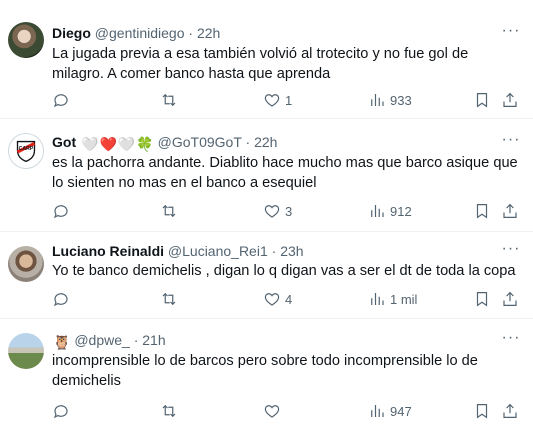 This screenshot has width=533, height=433. I want to click on user-handle: @Luciano_Rei1, so click(218, 251).